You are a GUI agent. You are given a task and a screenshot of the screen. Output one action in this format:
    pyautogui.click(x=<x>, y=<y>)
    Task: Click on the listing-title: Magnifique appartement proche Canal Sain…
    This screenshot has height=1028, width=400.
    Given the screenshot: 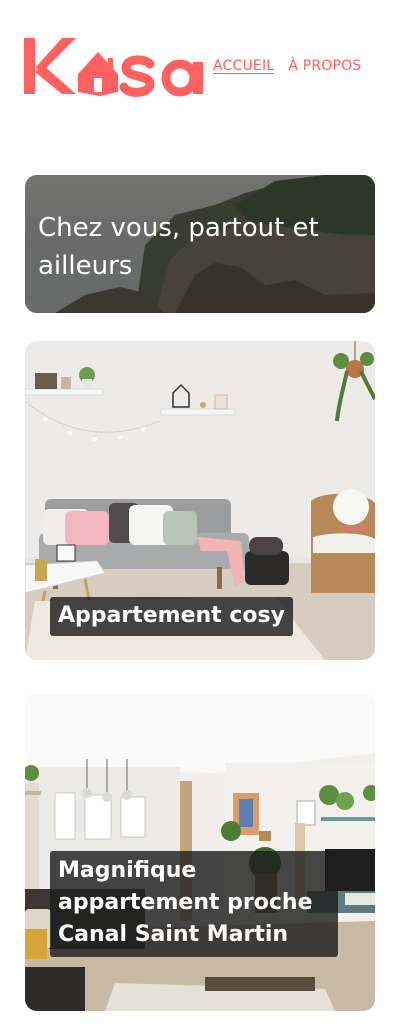 What is the action you would take?
    pyautogui.click(x=194, y=904)
    